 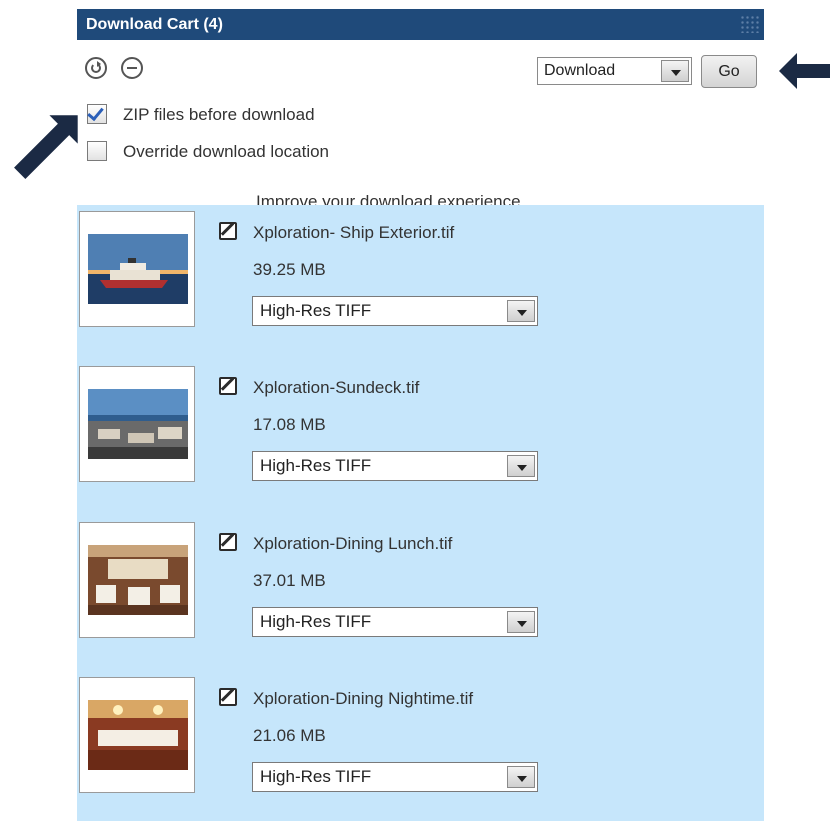 I want to click on checkmark-icon, so click(x=95, y=112).